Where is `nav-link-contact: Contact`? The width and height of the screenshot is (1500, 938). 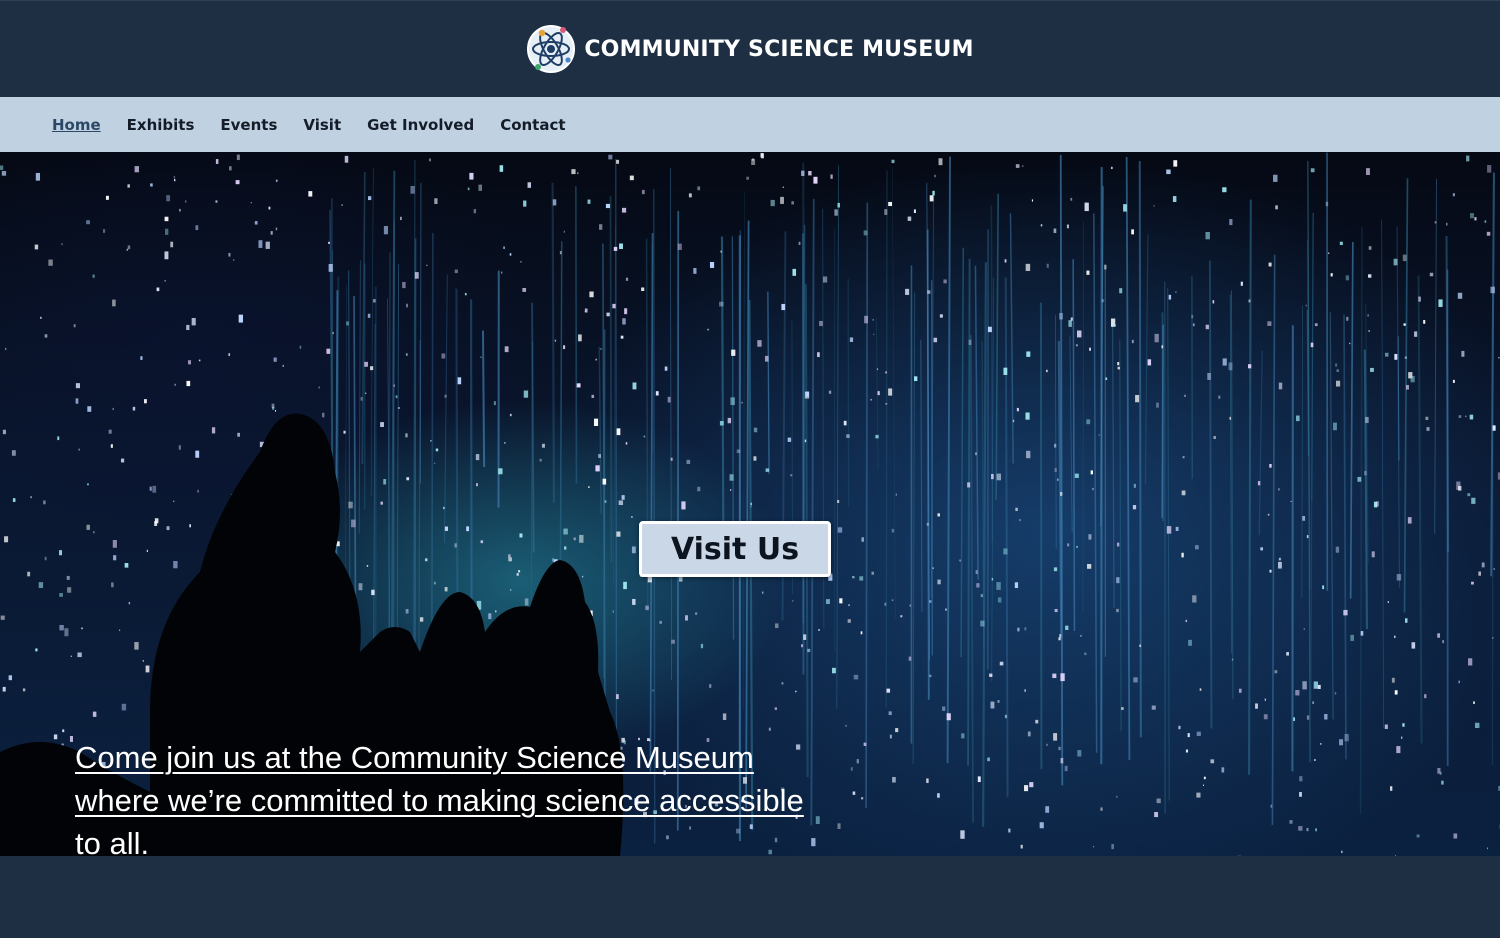
nav-link-contact: Contact is located at coordinates (532, 125).